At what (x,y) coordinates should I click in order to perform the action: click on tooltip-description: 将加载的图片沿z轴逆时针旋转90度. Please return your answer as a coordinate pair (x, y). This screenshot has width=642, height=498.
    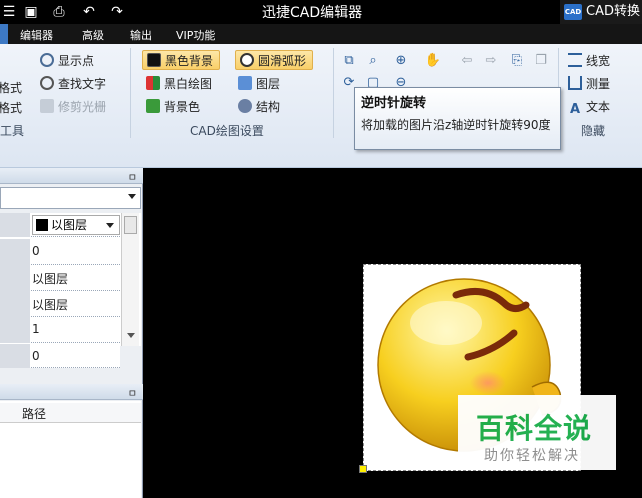
    Looking at the image, I should click on (456, 125).